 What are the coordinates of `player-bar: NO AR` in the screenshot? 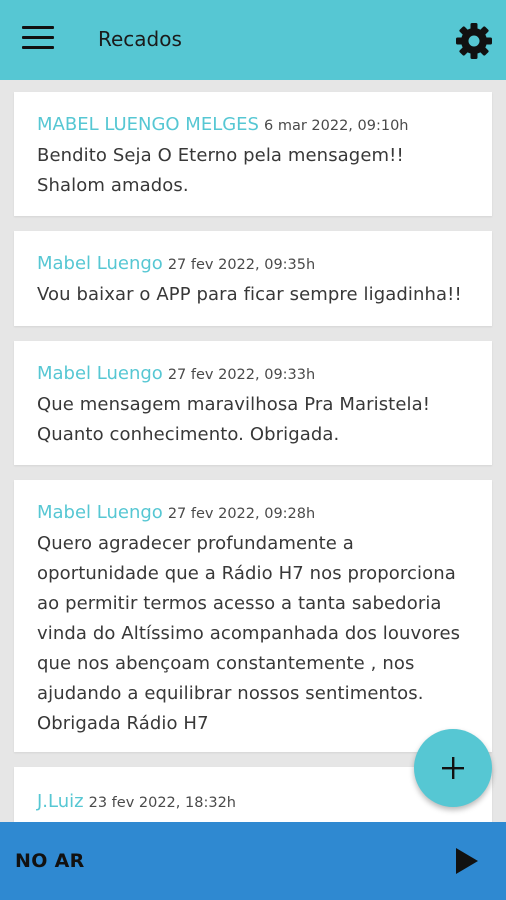 It's located at (253, 861).